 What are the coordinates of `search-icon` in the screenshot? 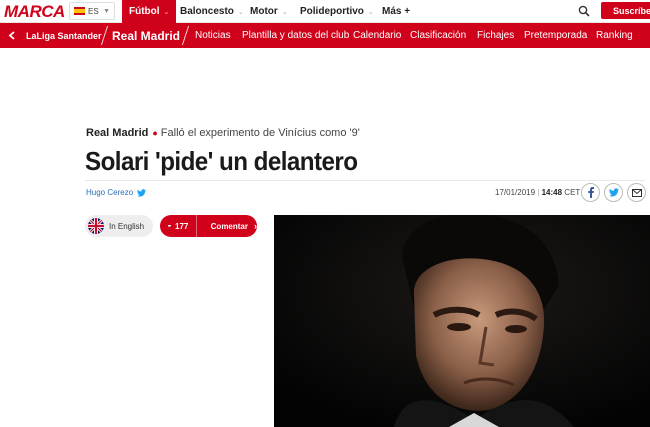 It's located at (584, 11).